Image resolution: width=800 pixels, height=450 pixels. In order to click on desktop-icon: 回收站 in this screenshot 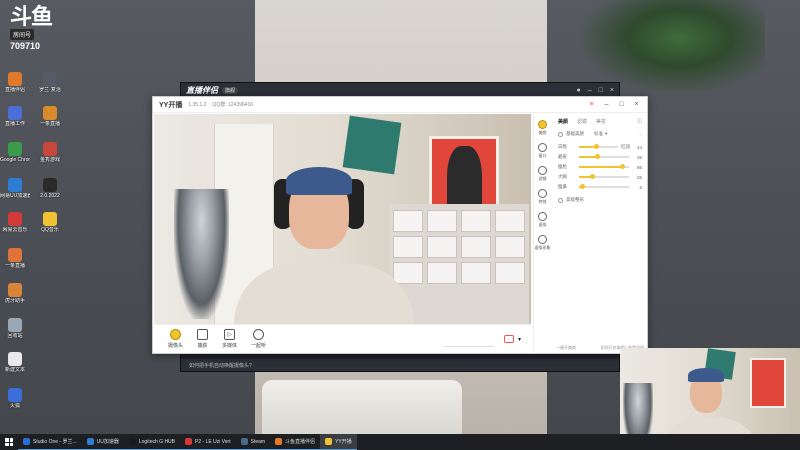, I will do `click(15, 328)`.